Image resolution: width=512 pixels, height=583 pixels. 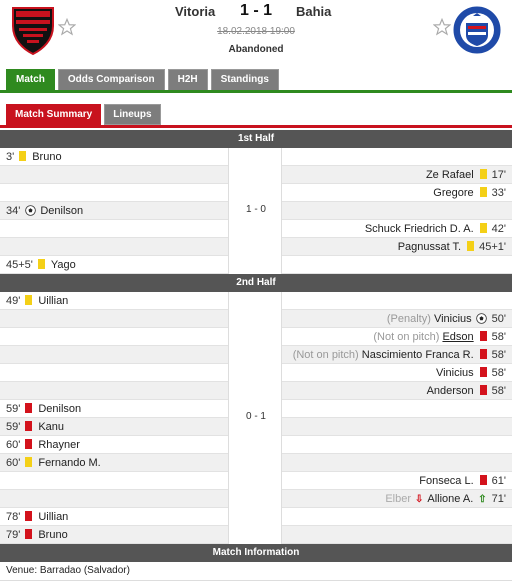 I want to click on event-player: Allione A., so click(x=450, y=499).